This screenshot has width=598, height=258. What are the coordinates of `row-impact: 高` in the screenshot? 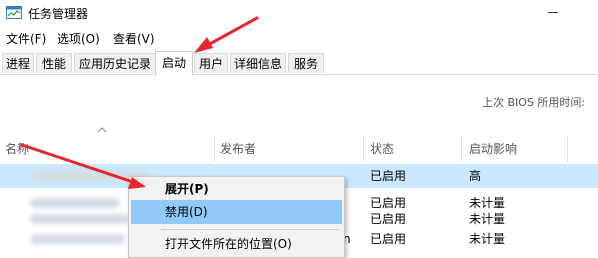 It's located at (475, 176).